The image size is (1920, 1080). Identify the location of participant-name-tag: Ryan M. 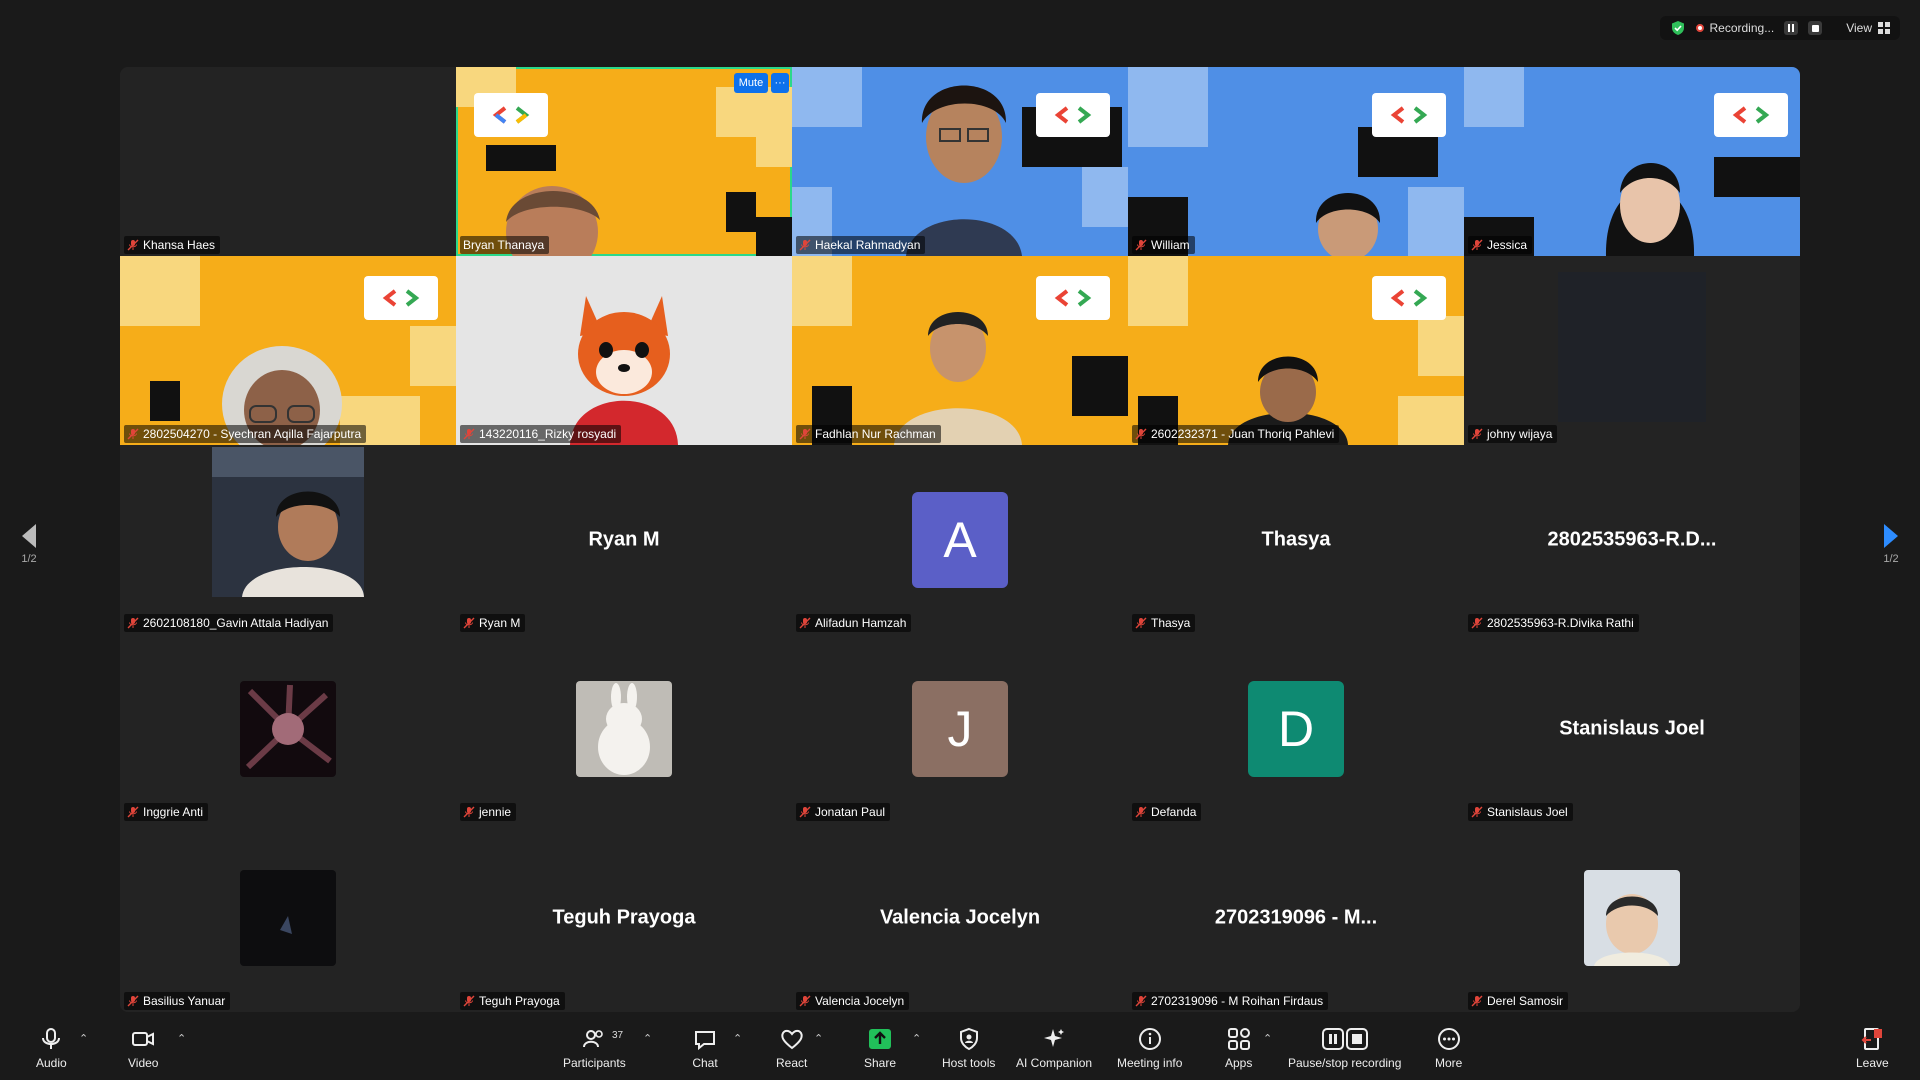
(493, 623).